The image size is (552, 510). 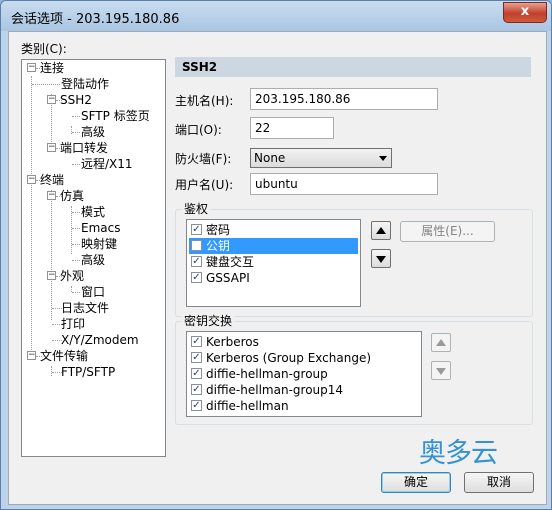 I want to click on auth-move-up-button, so click(x=381, y=230).